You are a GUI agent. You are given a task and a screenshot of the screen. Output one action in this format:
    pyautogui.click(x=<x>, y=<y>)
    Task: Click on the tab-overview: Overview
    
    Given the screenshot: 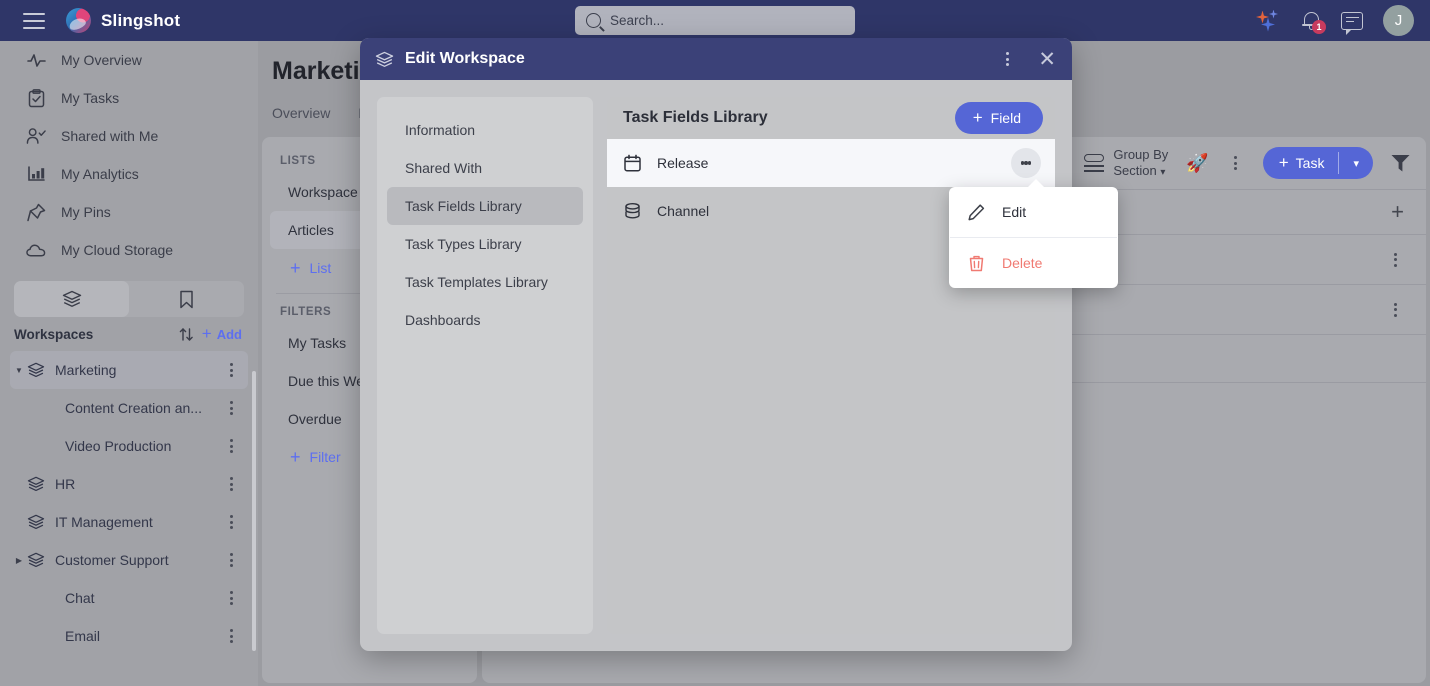 What is the action you would take?
    pyautogui.click(x=301, y=113)
    